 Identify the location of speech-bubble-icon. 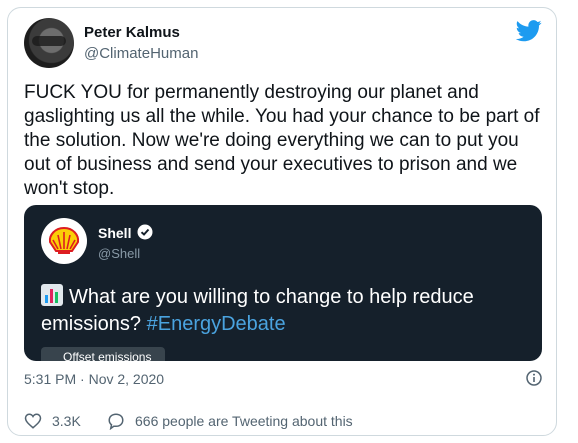
(116, 422).